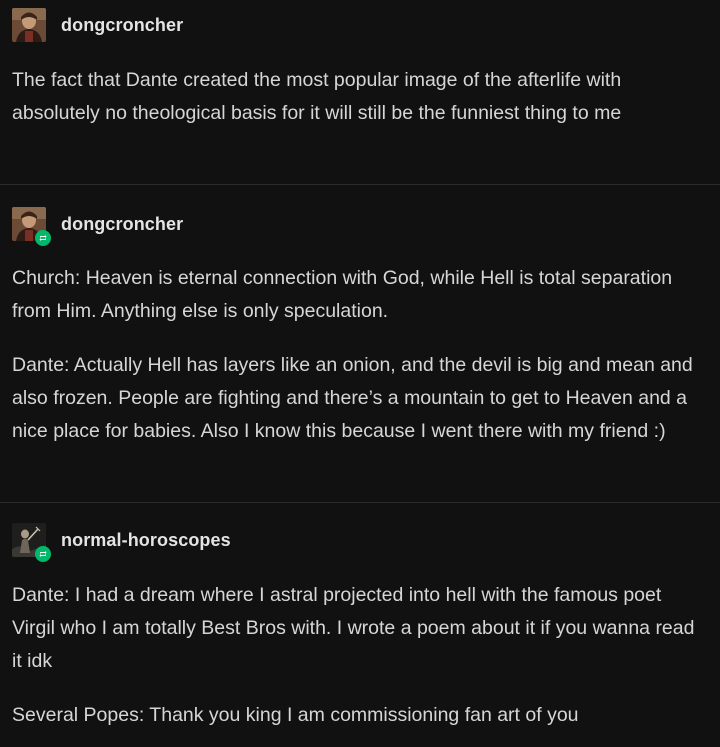 The image size is (720, 747). I want to click on post-header: normal-horoscopes, so click(121, 542).